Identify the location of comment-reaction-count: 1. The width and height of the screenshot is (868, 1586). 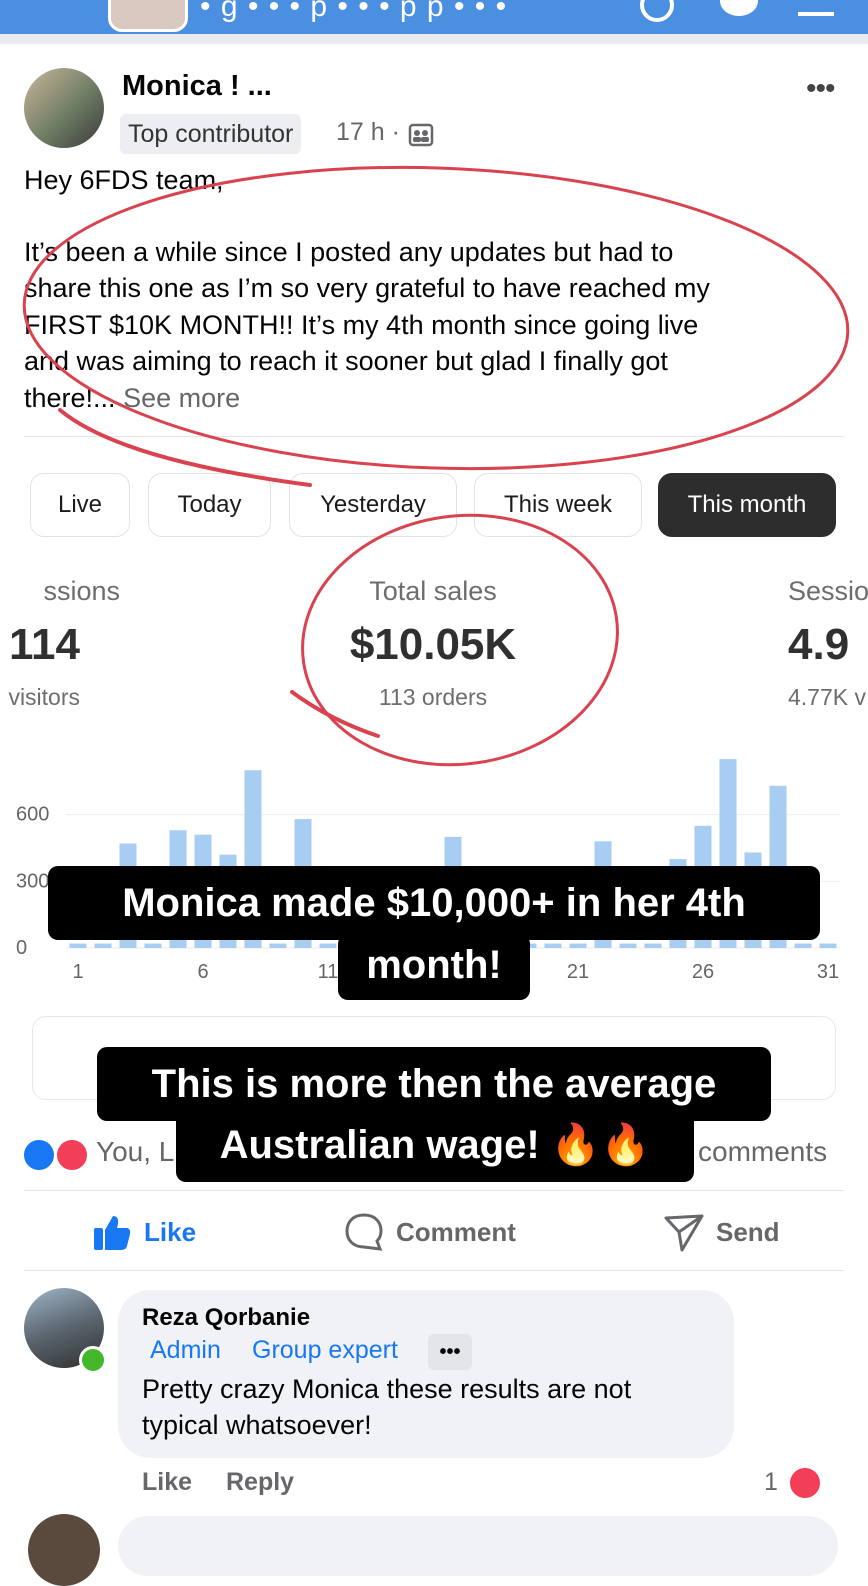
(771, 1482).